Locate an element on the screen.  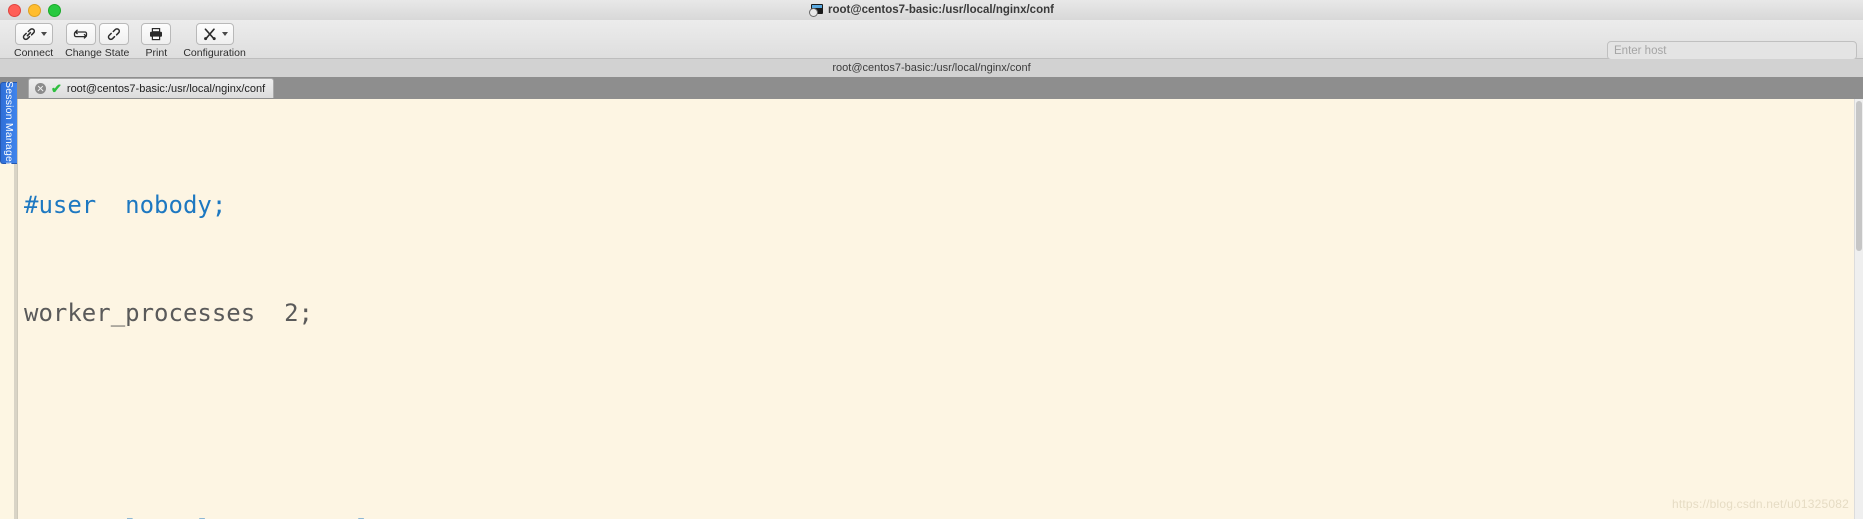
change-state-label: Change State is located at coordinates (97, 53).